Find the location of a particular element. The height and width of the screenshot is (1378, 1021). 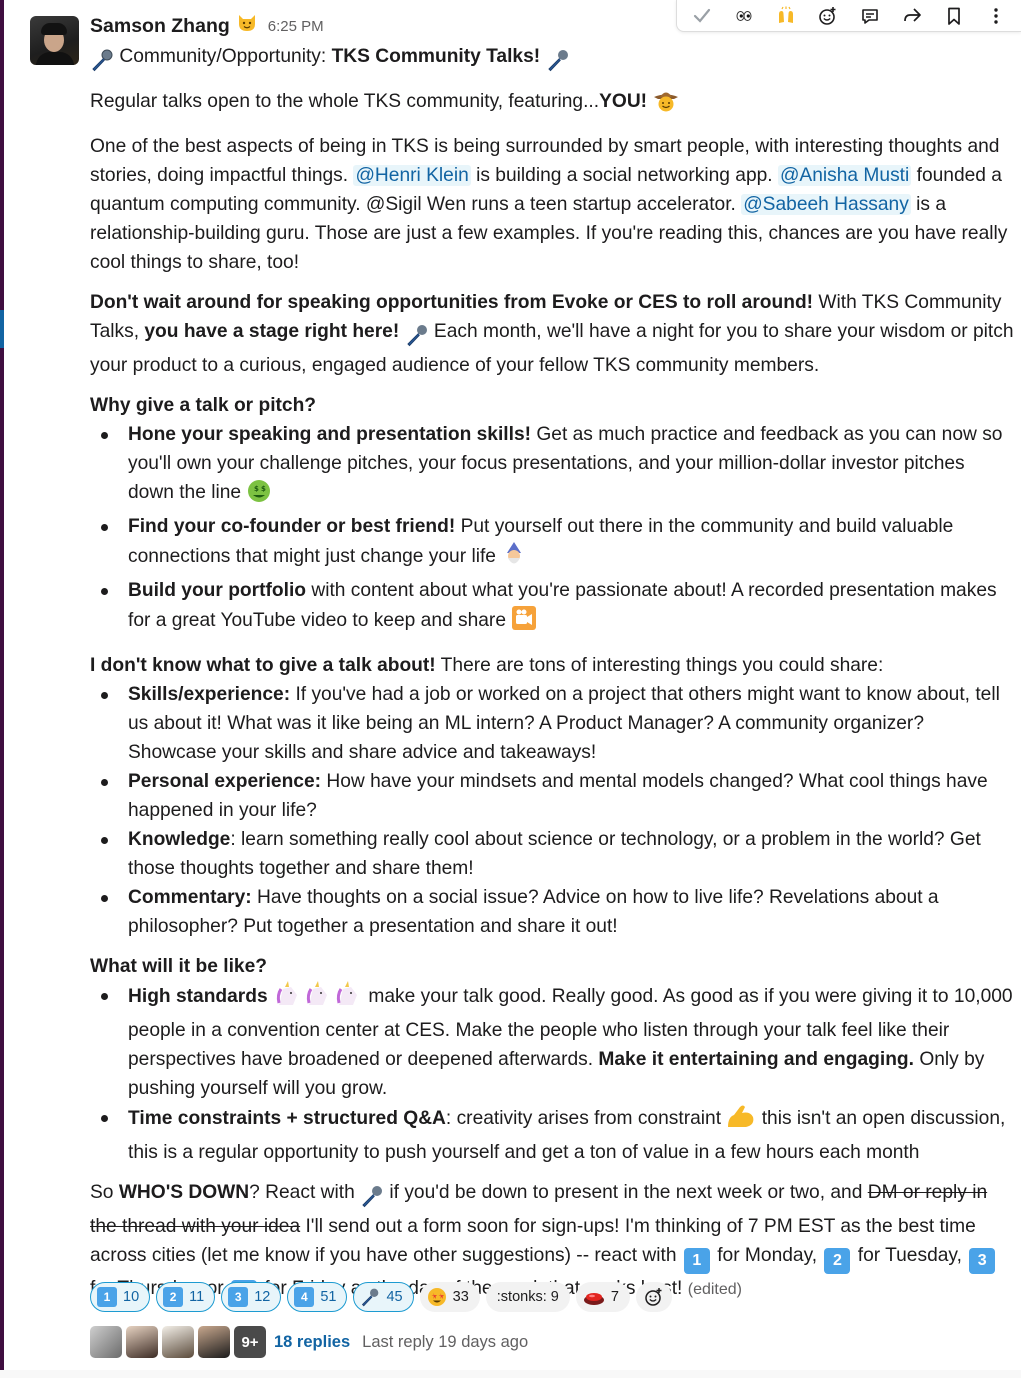

thread-summary: 9+ 18 replies Last reply 19 days ago is located at coordinates (309, 1342).